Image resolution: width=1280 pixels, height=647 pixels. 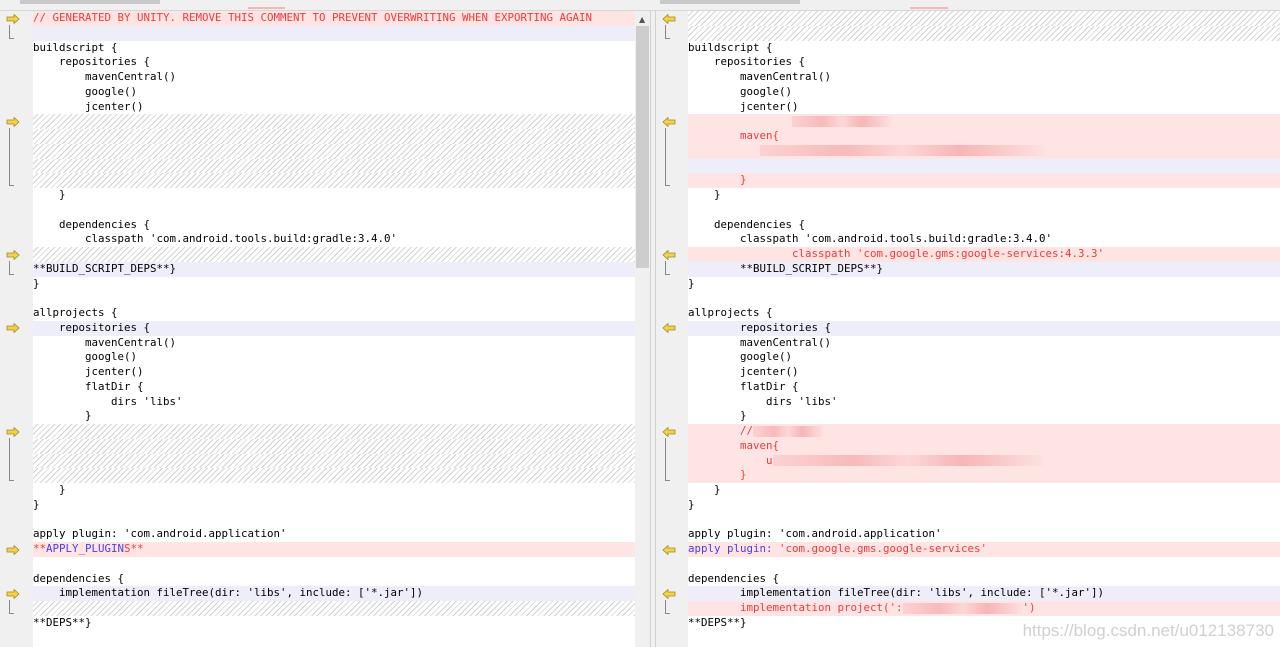 What do you see at coordinates (334, 225) in the screenshot?
I see `code-line: dependencies {` at bounding box center [334, 225].